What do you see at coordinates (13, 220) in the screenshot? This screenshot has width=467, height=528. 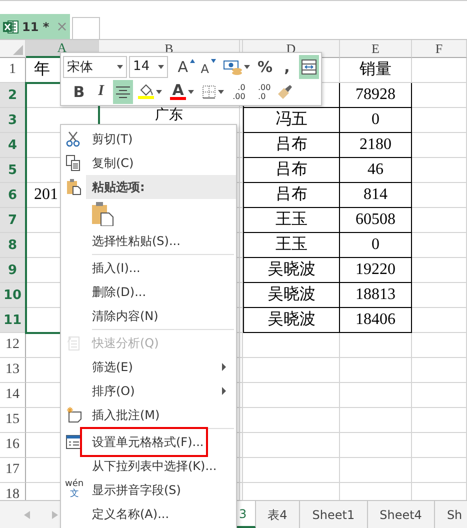 I see `row-header: 7` at bounding box center [13, 220].